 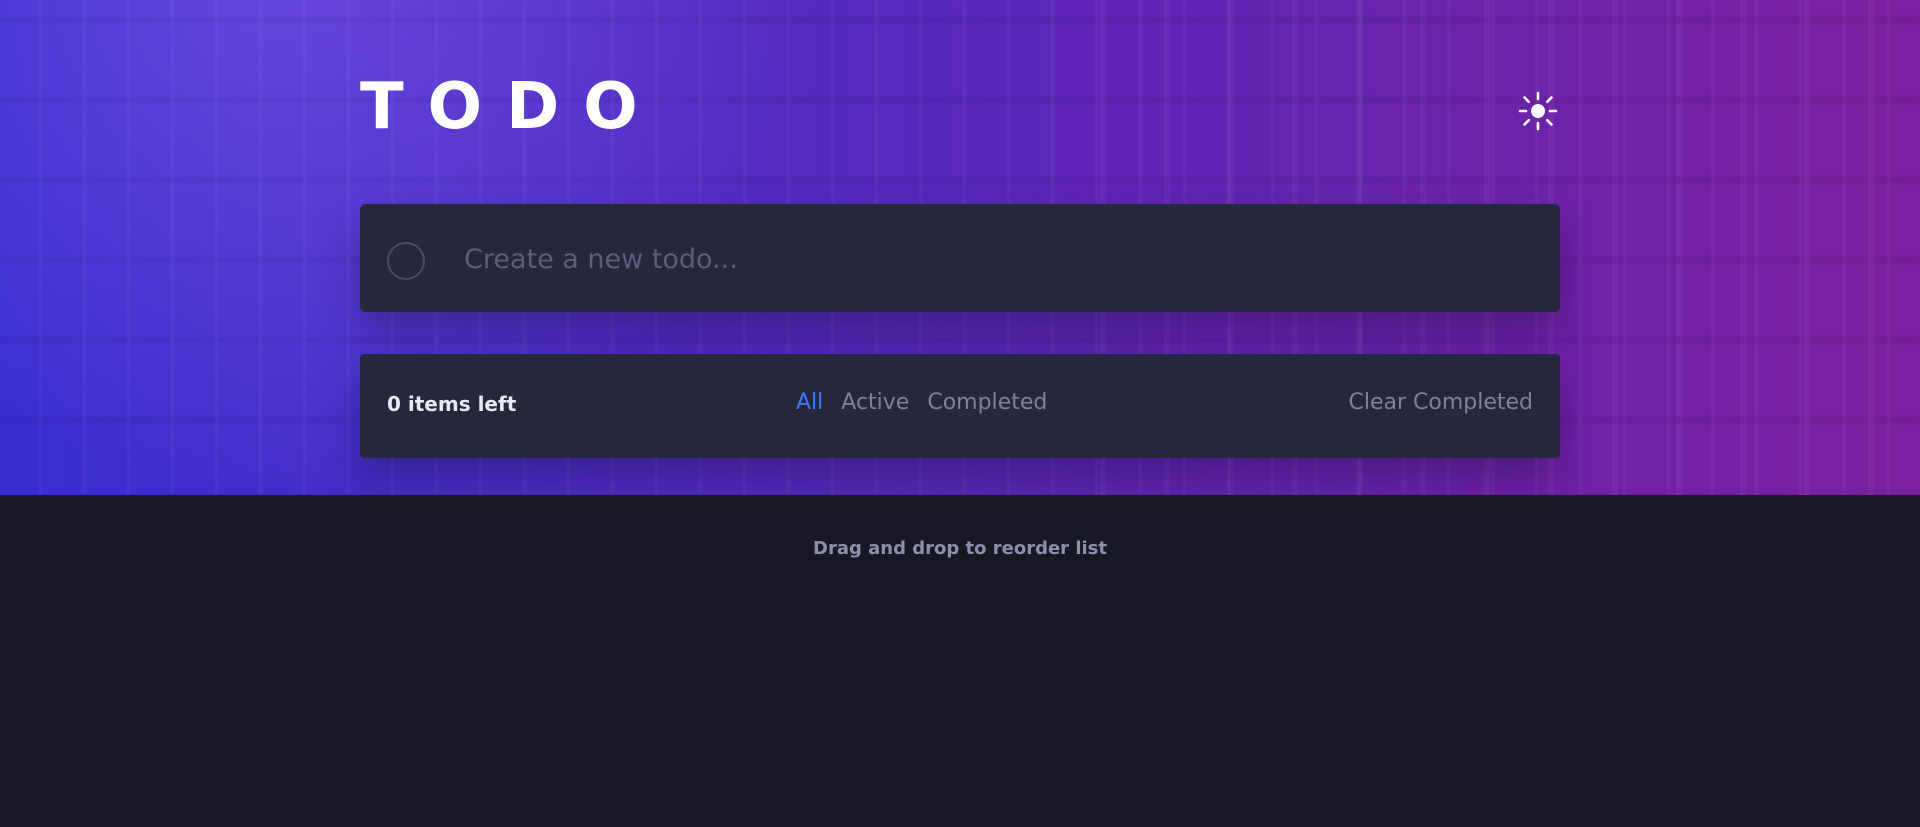 What do you see at coordinates (452, 404) in the screenshot?
I see `items-left-count: 0 items left` at bounding box center [452, 404].